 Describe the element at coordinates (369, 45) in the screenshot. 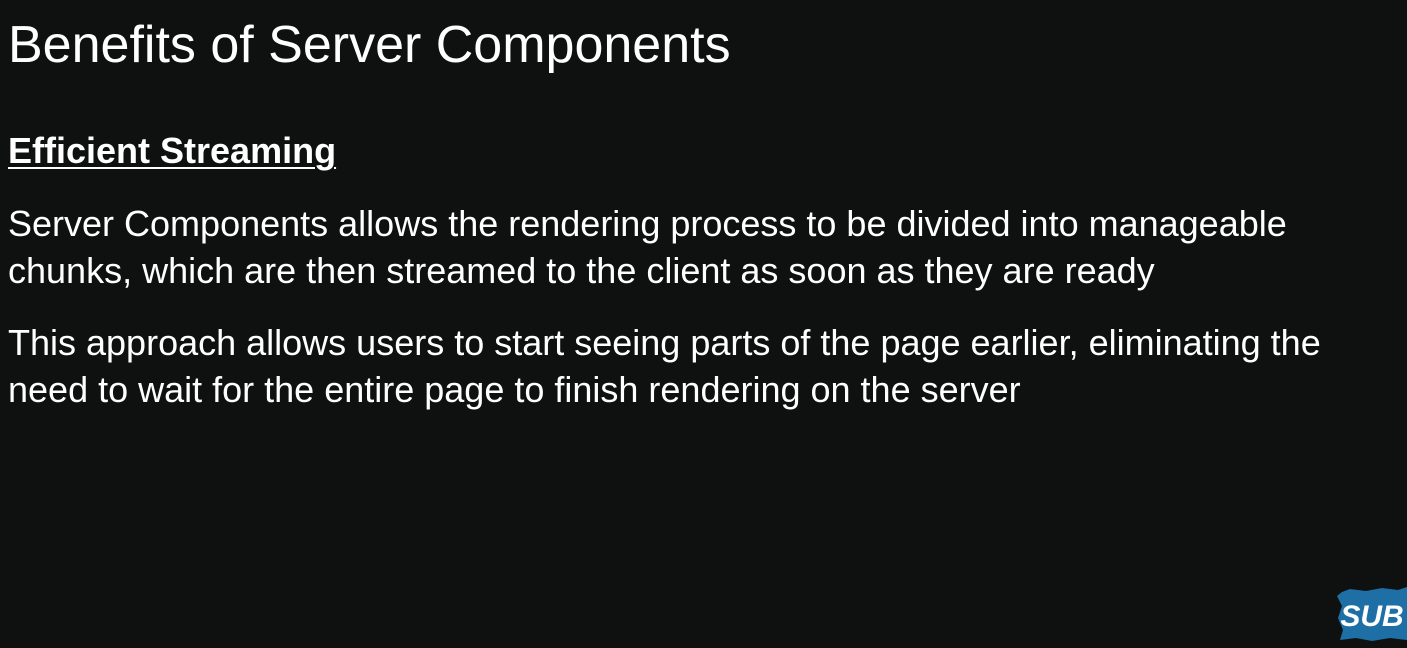

I see `slide-title: Benefits of Server Components` at that location.